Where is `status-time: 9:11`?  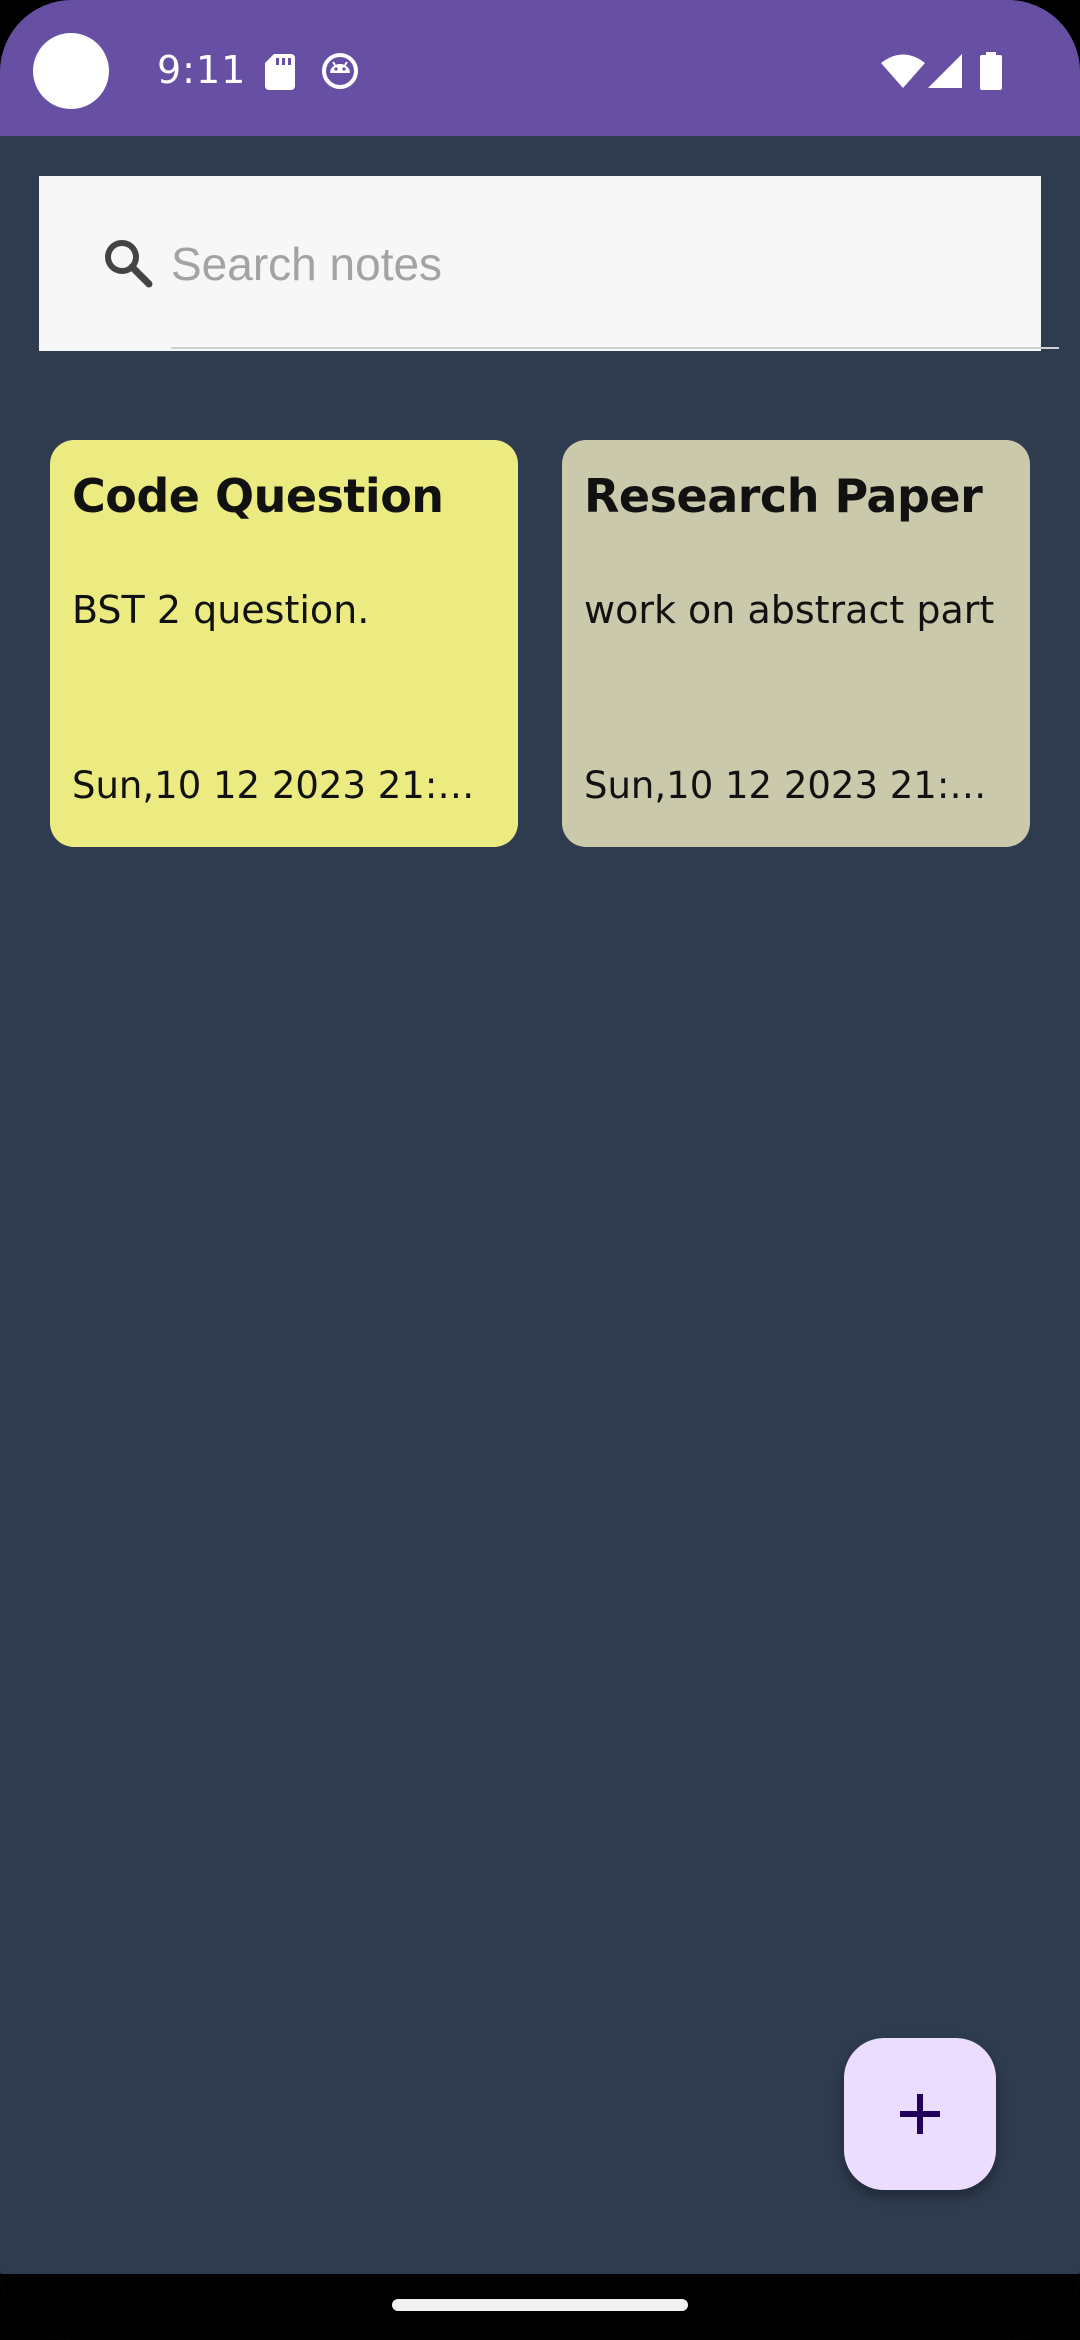 status-time: 9:11 is located at coordinates (202, 70).